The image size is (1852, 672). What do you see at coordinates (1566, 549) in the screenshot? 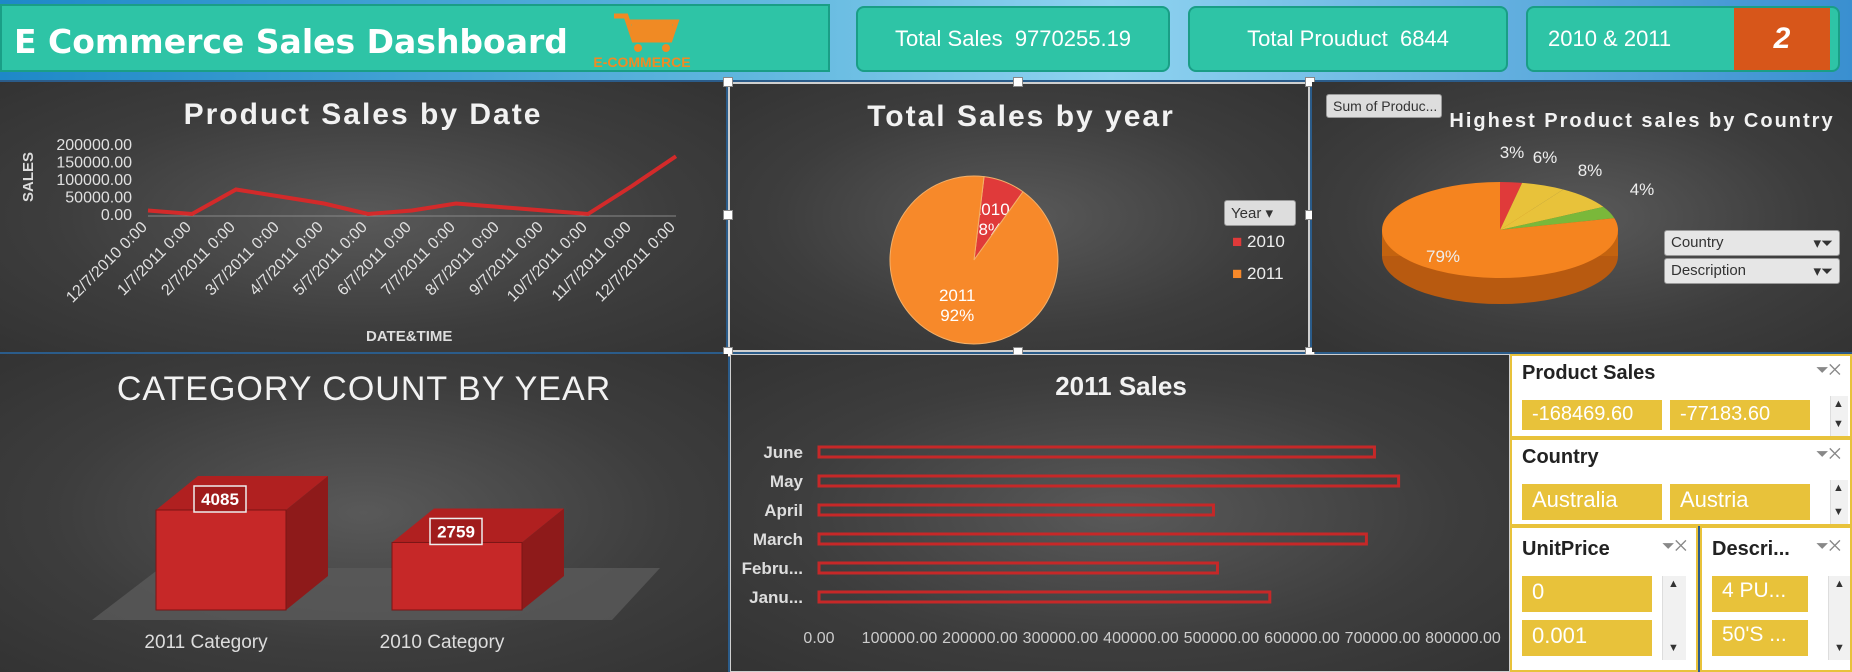
I see `unit-price-slicer-title: UnitPrice` at bounding box center [1566, 549].